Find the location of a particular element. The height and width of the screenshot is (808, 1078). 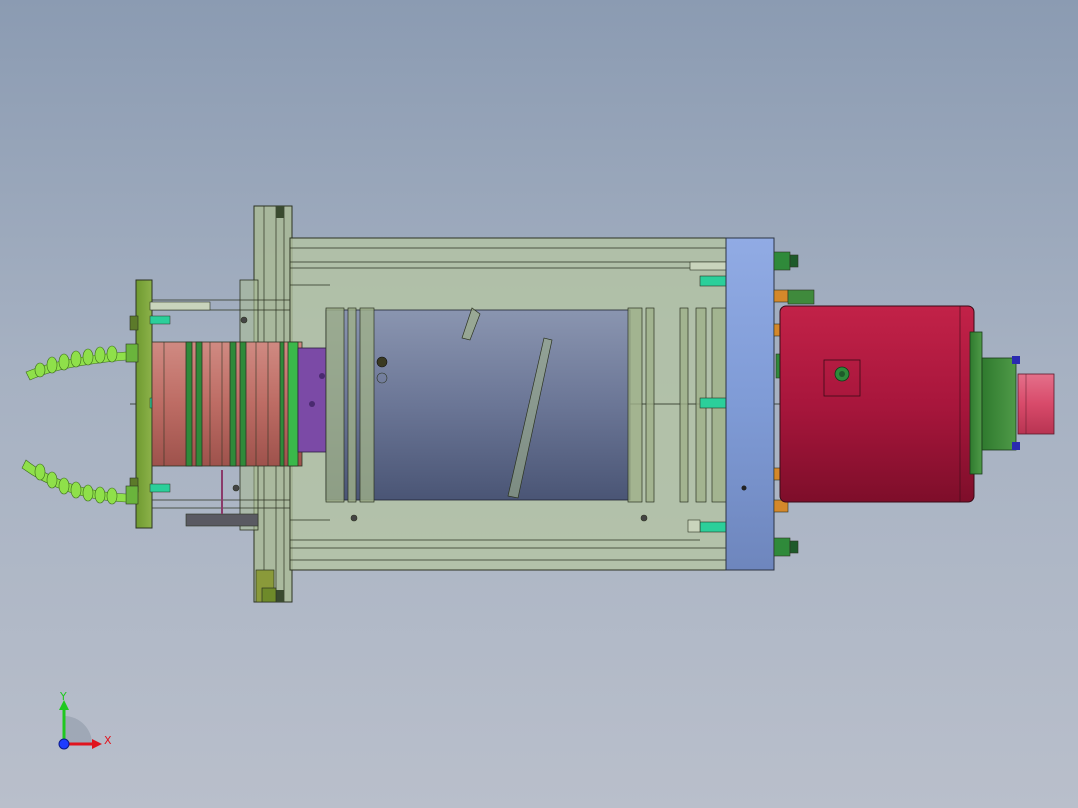

coolant-hose-lower is located at coordinates (74, 482).